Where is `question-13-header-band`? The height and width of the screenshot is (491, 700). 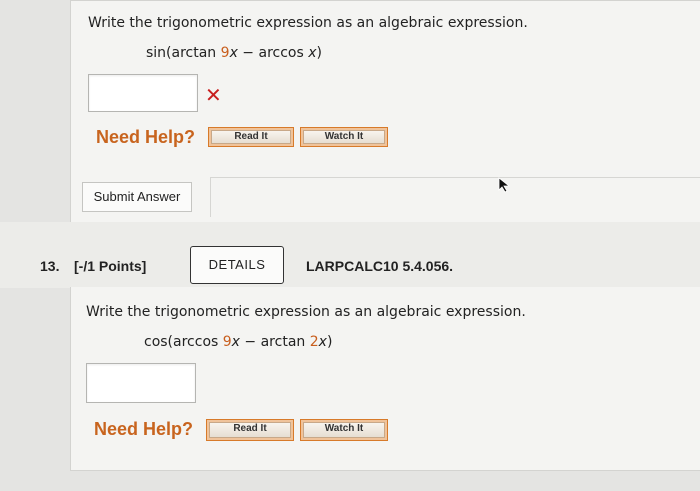
question-13-header-band is located at coordinates (350, 255).